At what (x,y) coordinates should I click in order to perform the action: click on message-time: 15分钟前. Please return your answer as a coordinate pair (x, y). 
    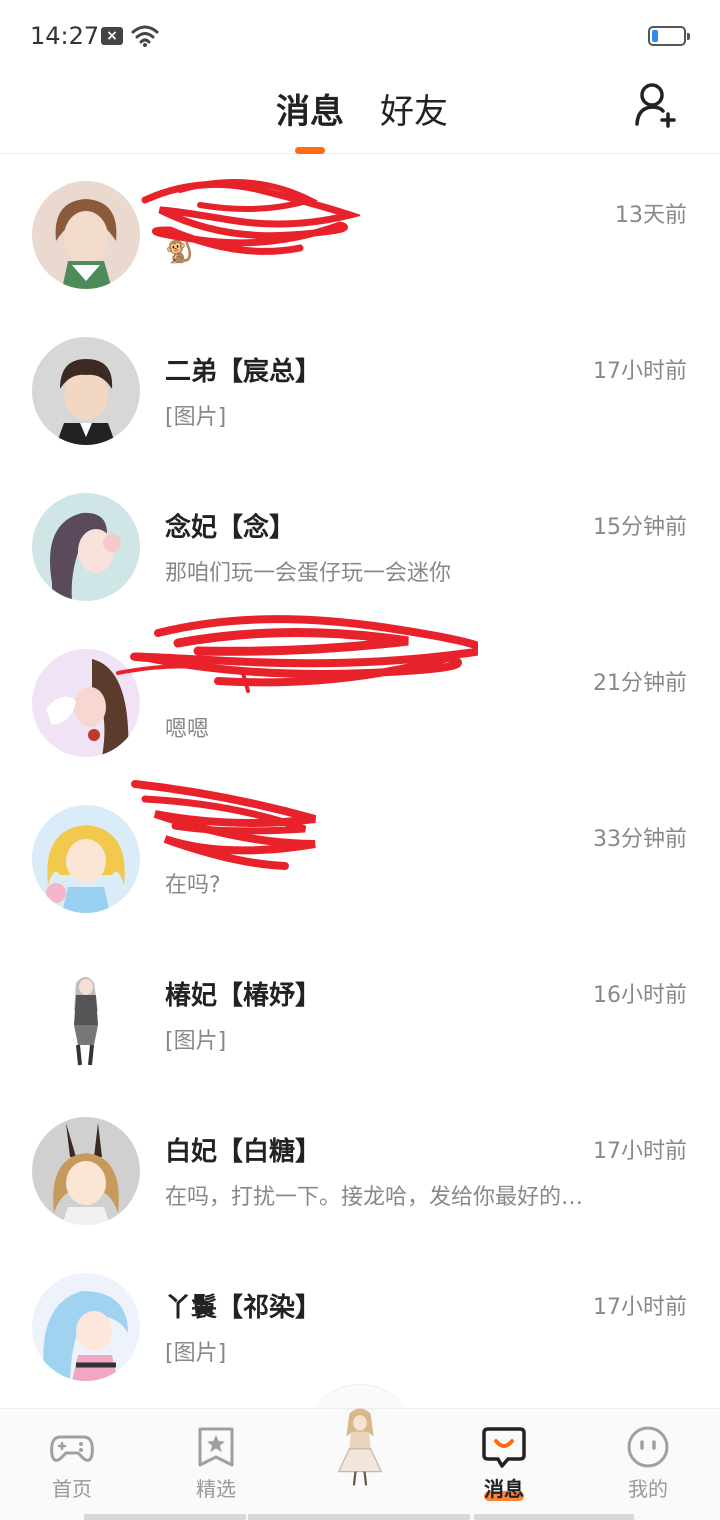
    Looking at the image, I should click on (640, 527).